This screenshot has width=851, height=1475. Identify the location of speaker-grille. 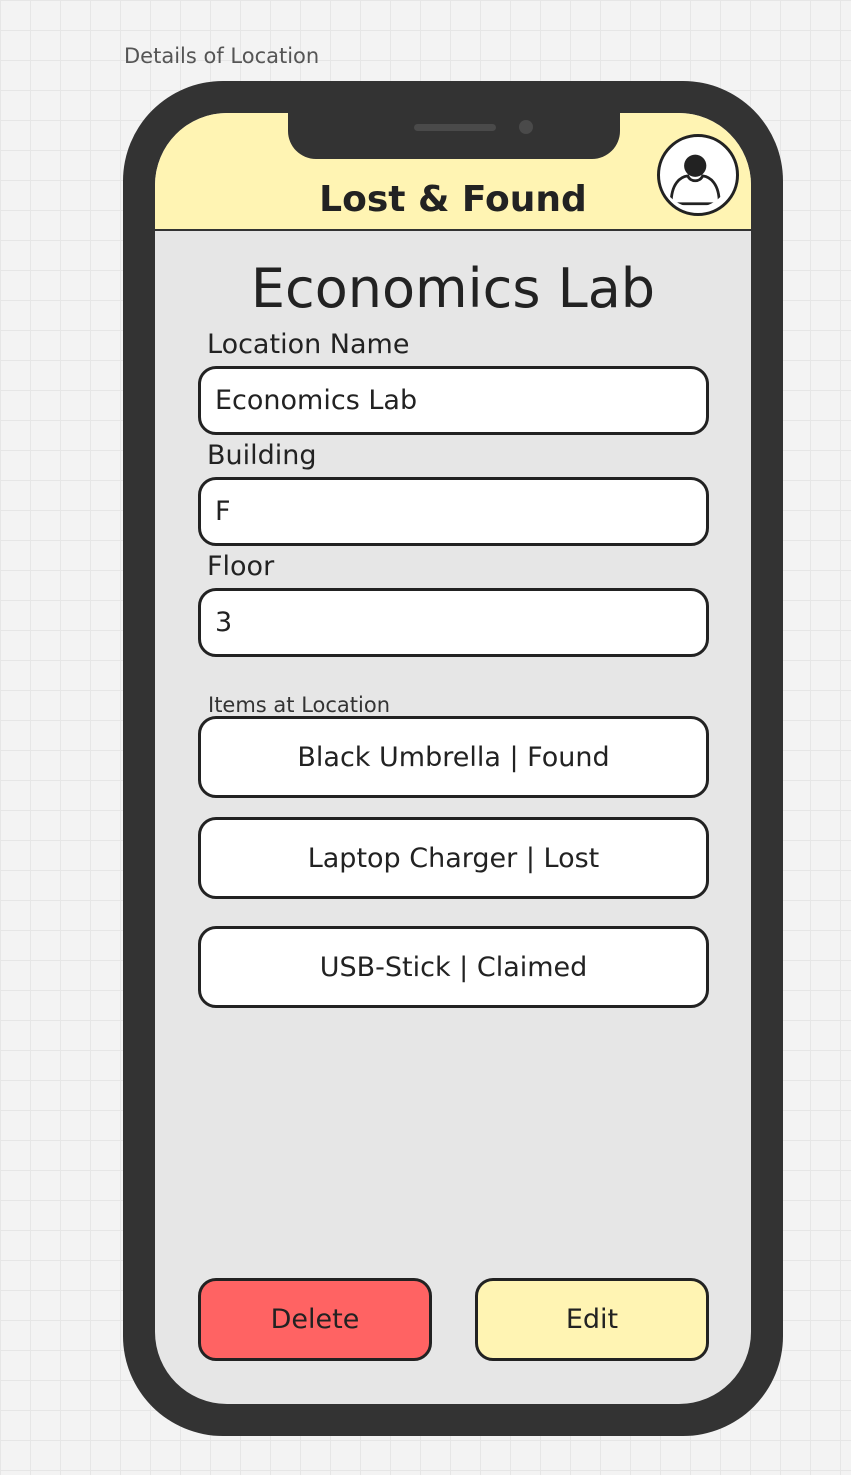
(455, 127).